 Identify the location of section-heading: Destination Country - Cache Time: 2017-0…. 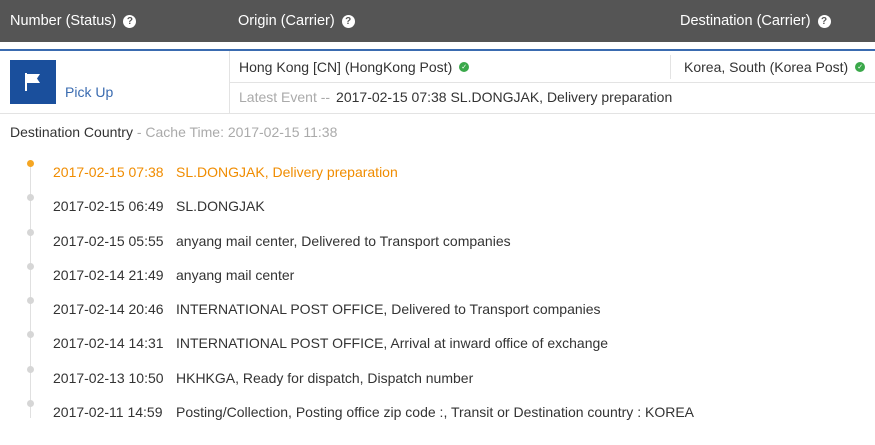
(173, 132).